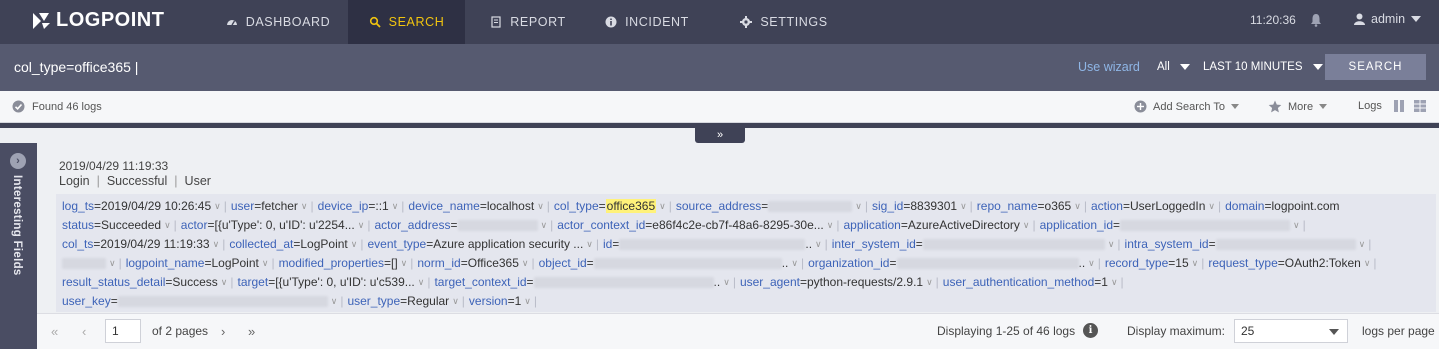 The image size is (1439, 349). I want to click on log-field: inter_system_id = ∨ |, so click(978, 244).